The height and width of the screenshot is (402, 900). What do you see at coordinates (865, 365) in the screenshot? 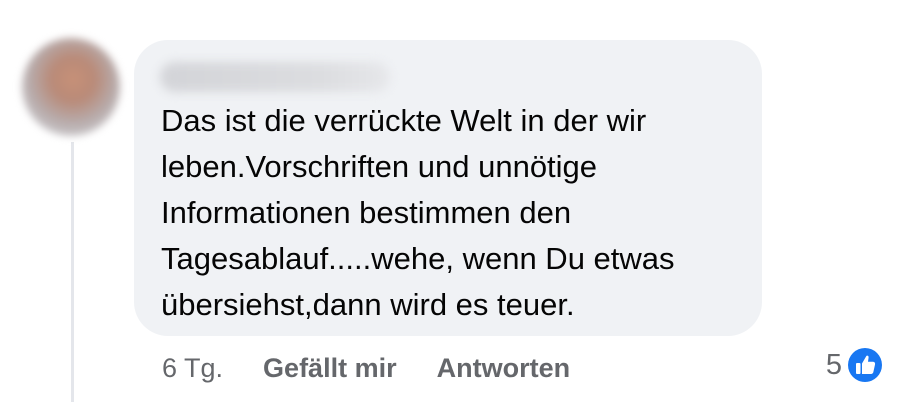
I see `like-icon` at bounding box center [865, 365].